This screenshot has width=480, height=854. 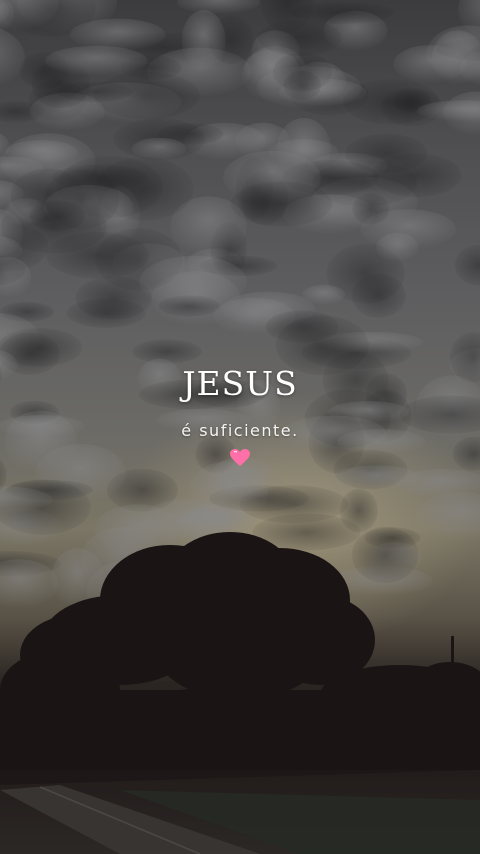 What do you see at coordinates (240, 430) in the screenshot?
I see `caption-subtitle: é suficiente.` at bounding box center [240, 430].